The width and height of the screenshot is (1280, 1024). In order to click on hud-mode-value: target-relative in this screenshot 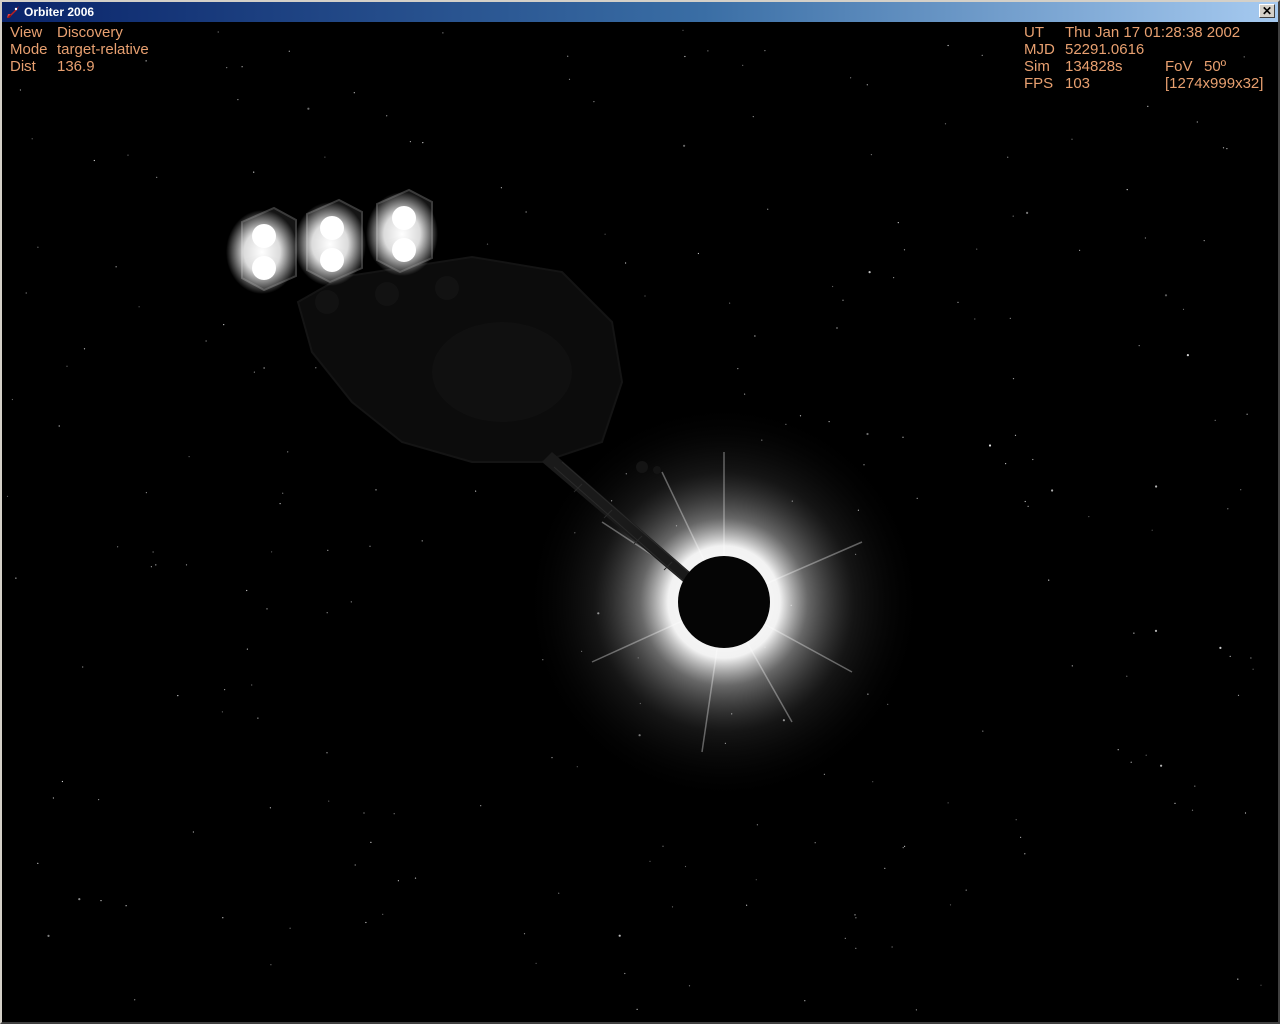, I will do `click(103, 49)`.